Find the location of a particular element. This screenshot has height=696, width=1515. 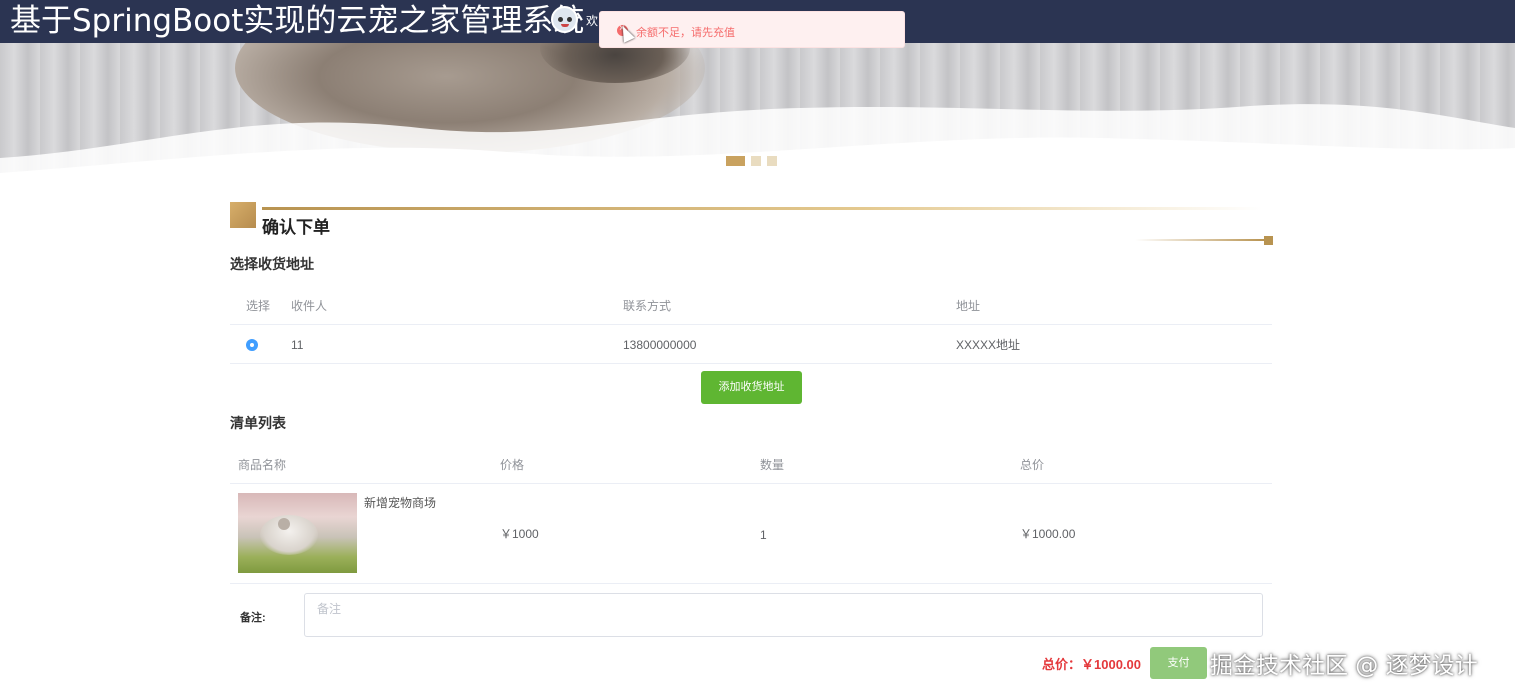

column-header-price: 价格 is located at coordinates (512, 465).